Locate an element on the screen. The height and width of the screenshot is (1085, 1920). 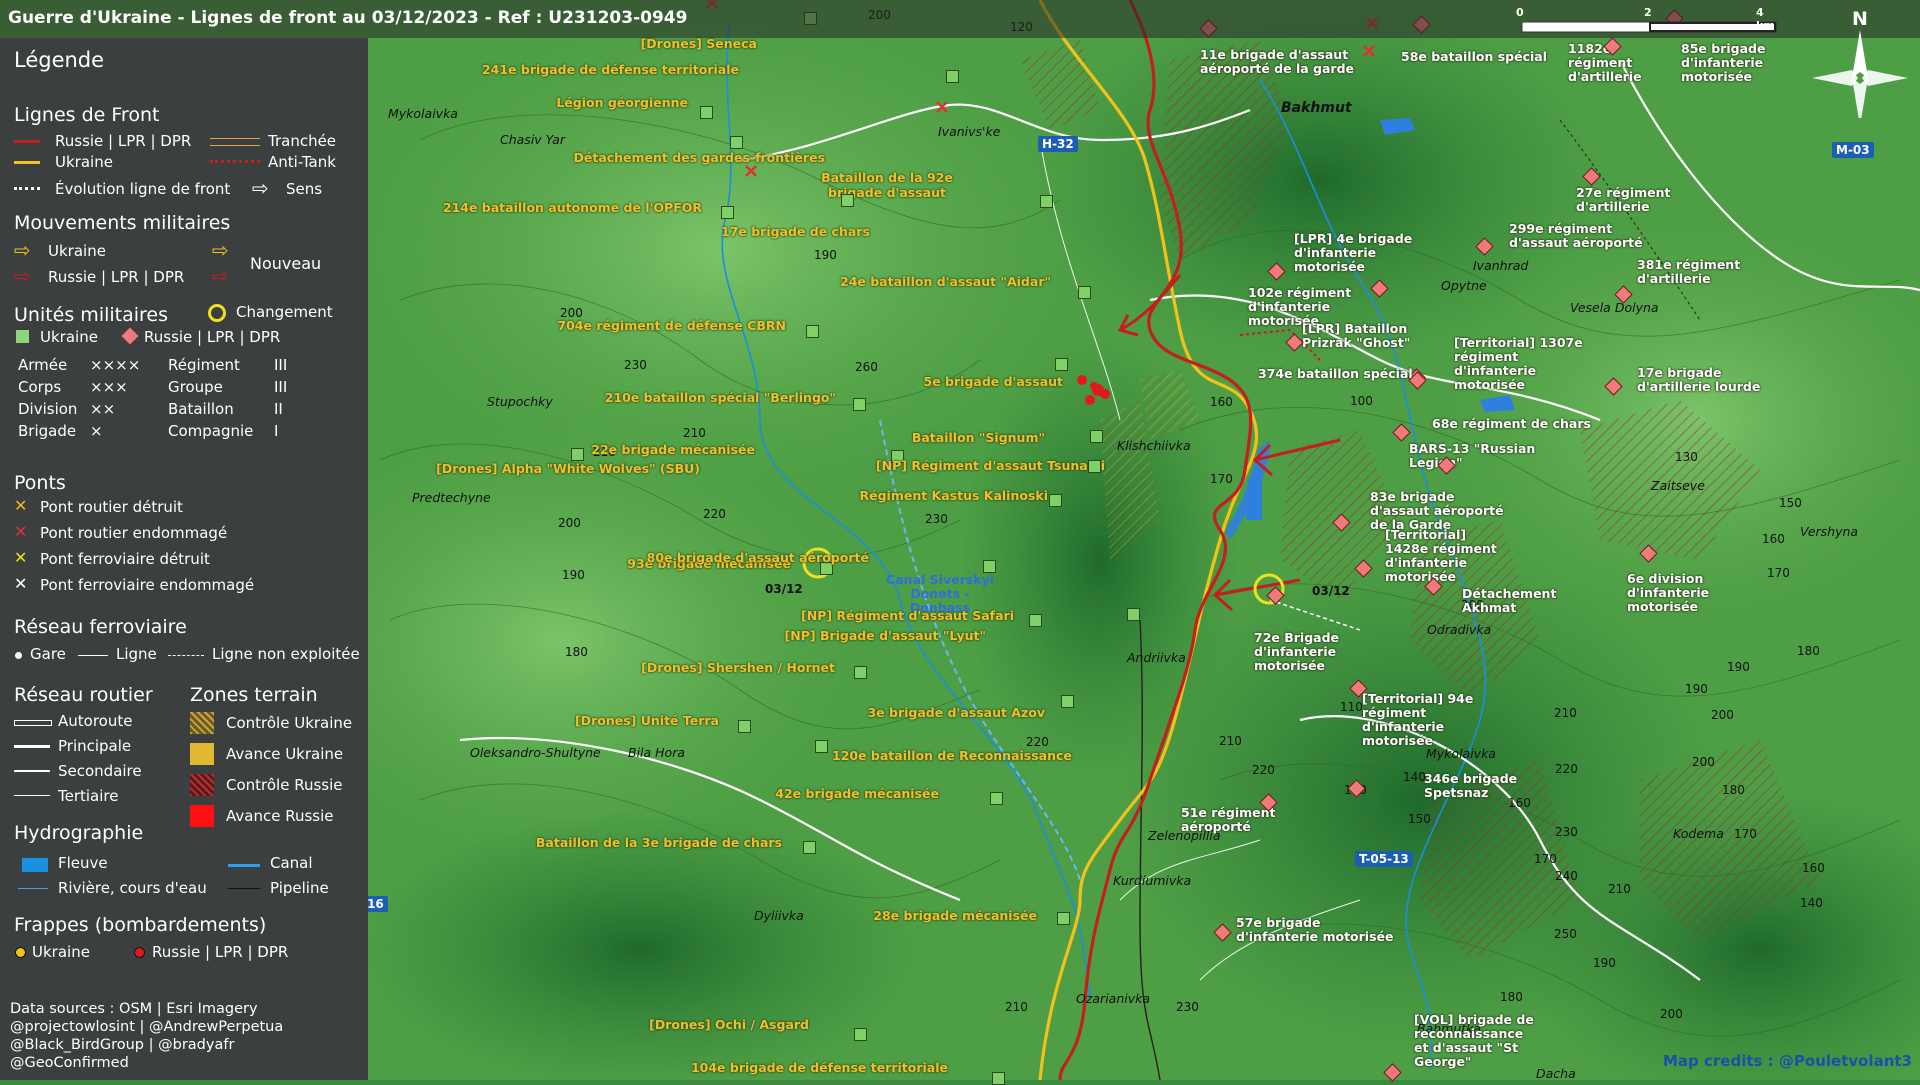
rail-unused-label: Ligne non exploitée is located at coordinates (286, 654).